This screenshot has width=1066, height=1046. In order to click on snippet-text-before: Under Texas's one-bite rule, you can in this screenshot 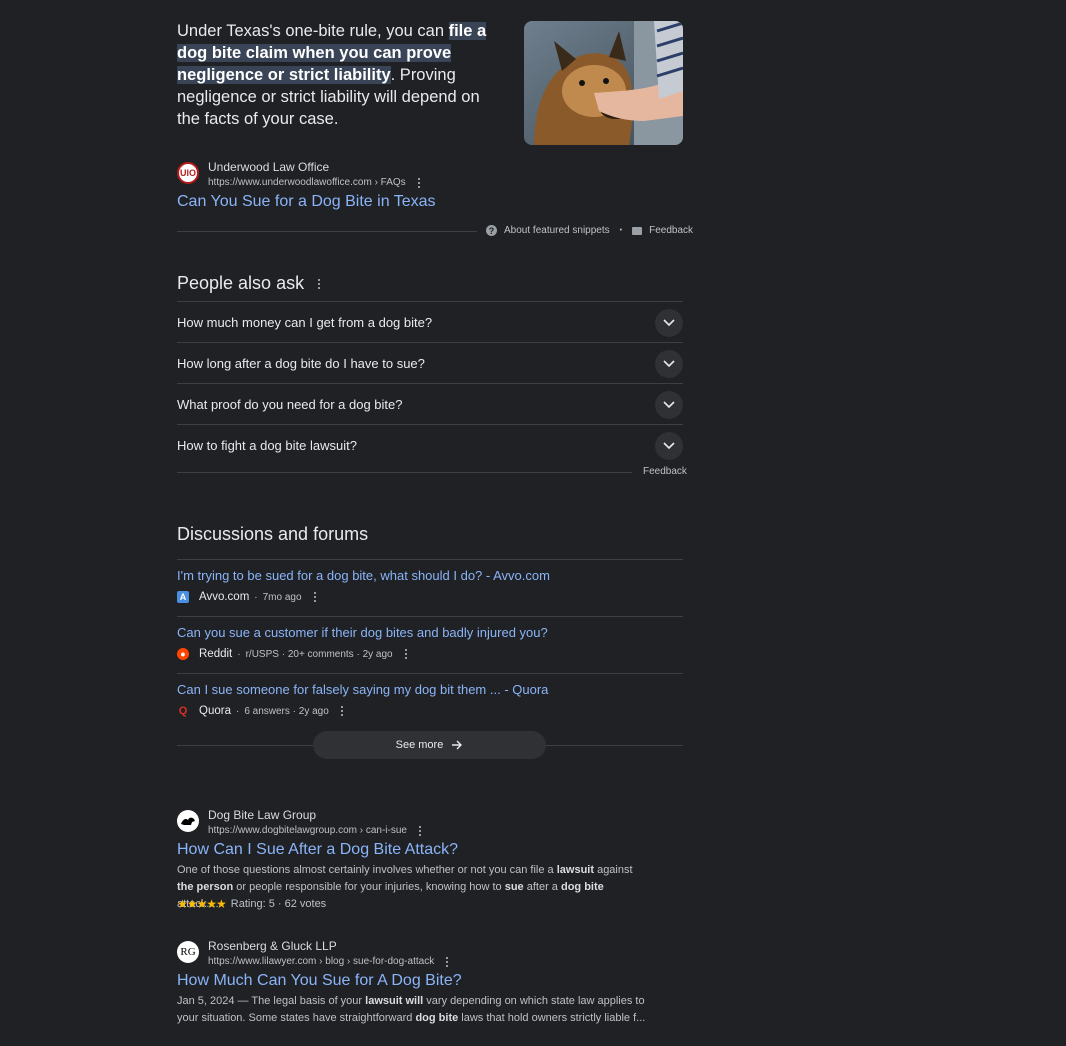, I will do `click(313, 31)`.